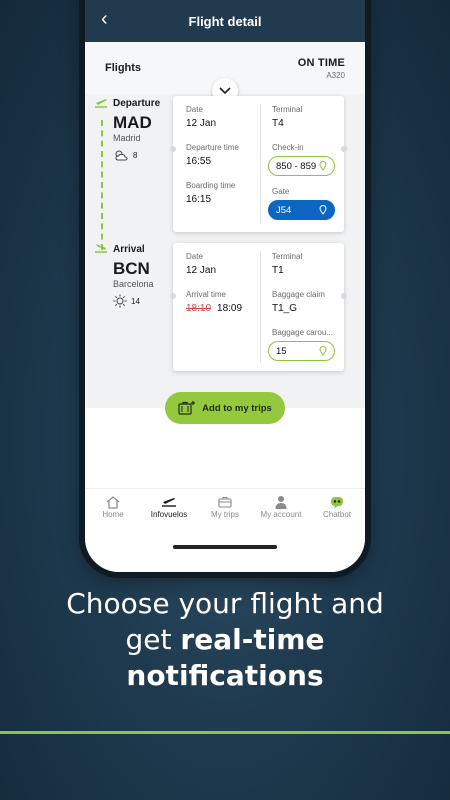 Image resolution: width=450 pixels, height=800 pixels. What do you see at coordinates (199, 308) in the screenshot?
I see `arrival-time-original: 18:10` at bounding box center [199, 308].